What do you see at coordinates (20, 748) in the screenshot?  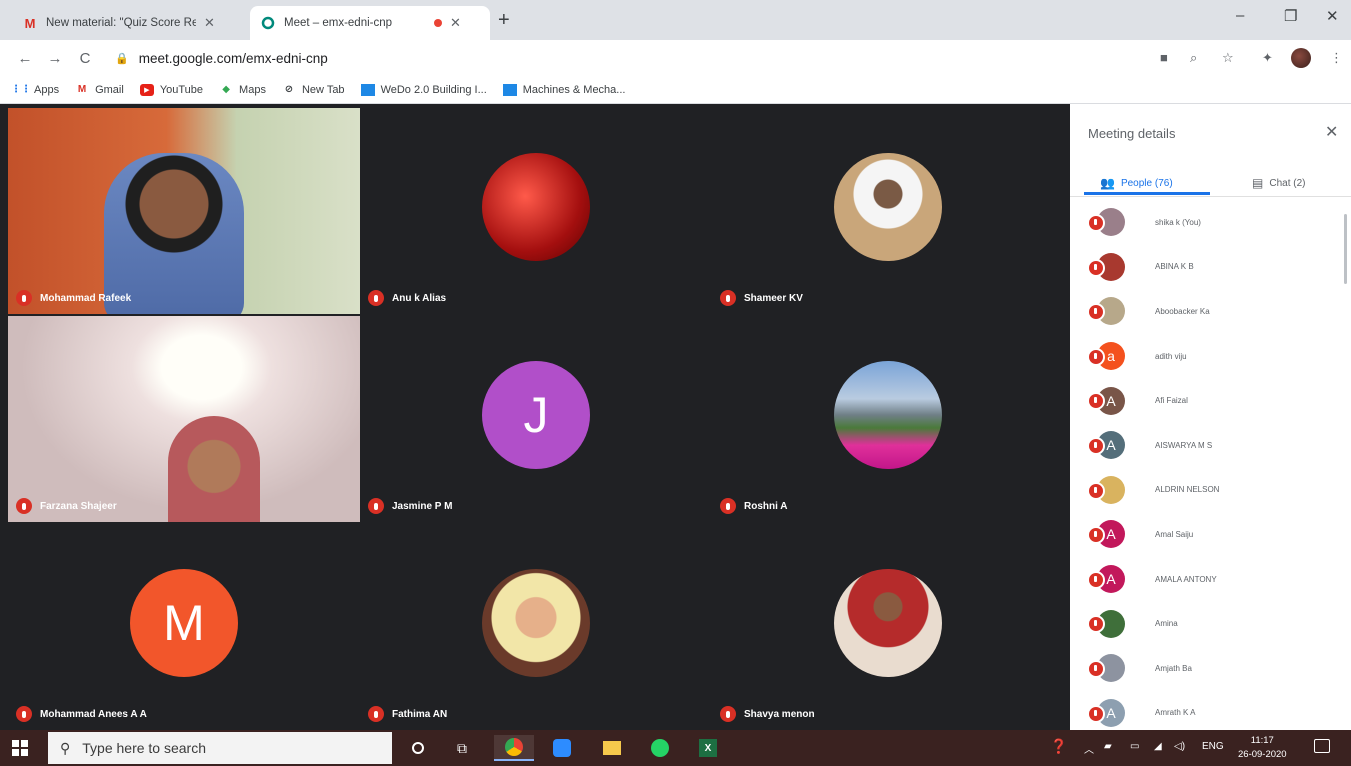 I see `windows-start-icon` at bounding box center [20, 748].